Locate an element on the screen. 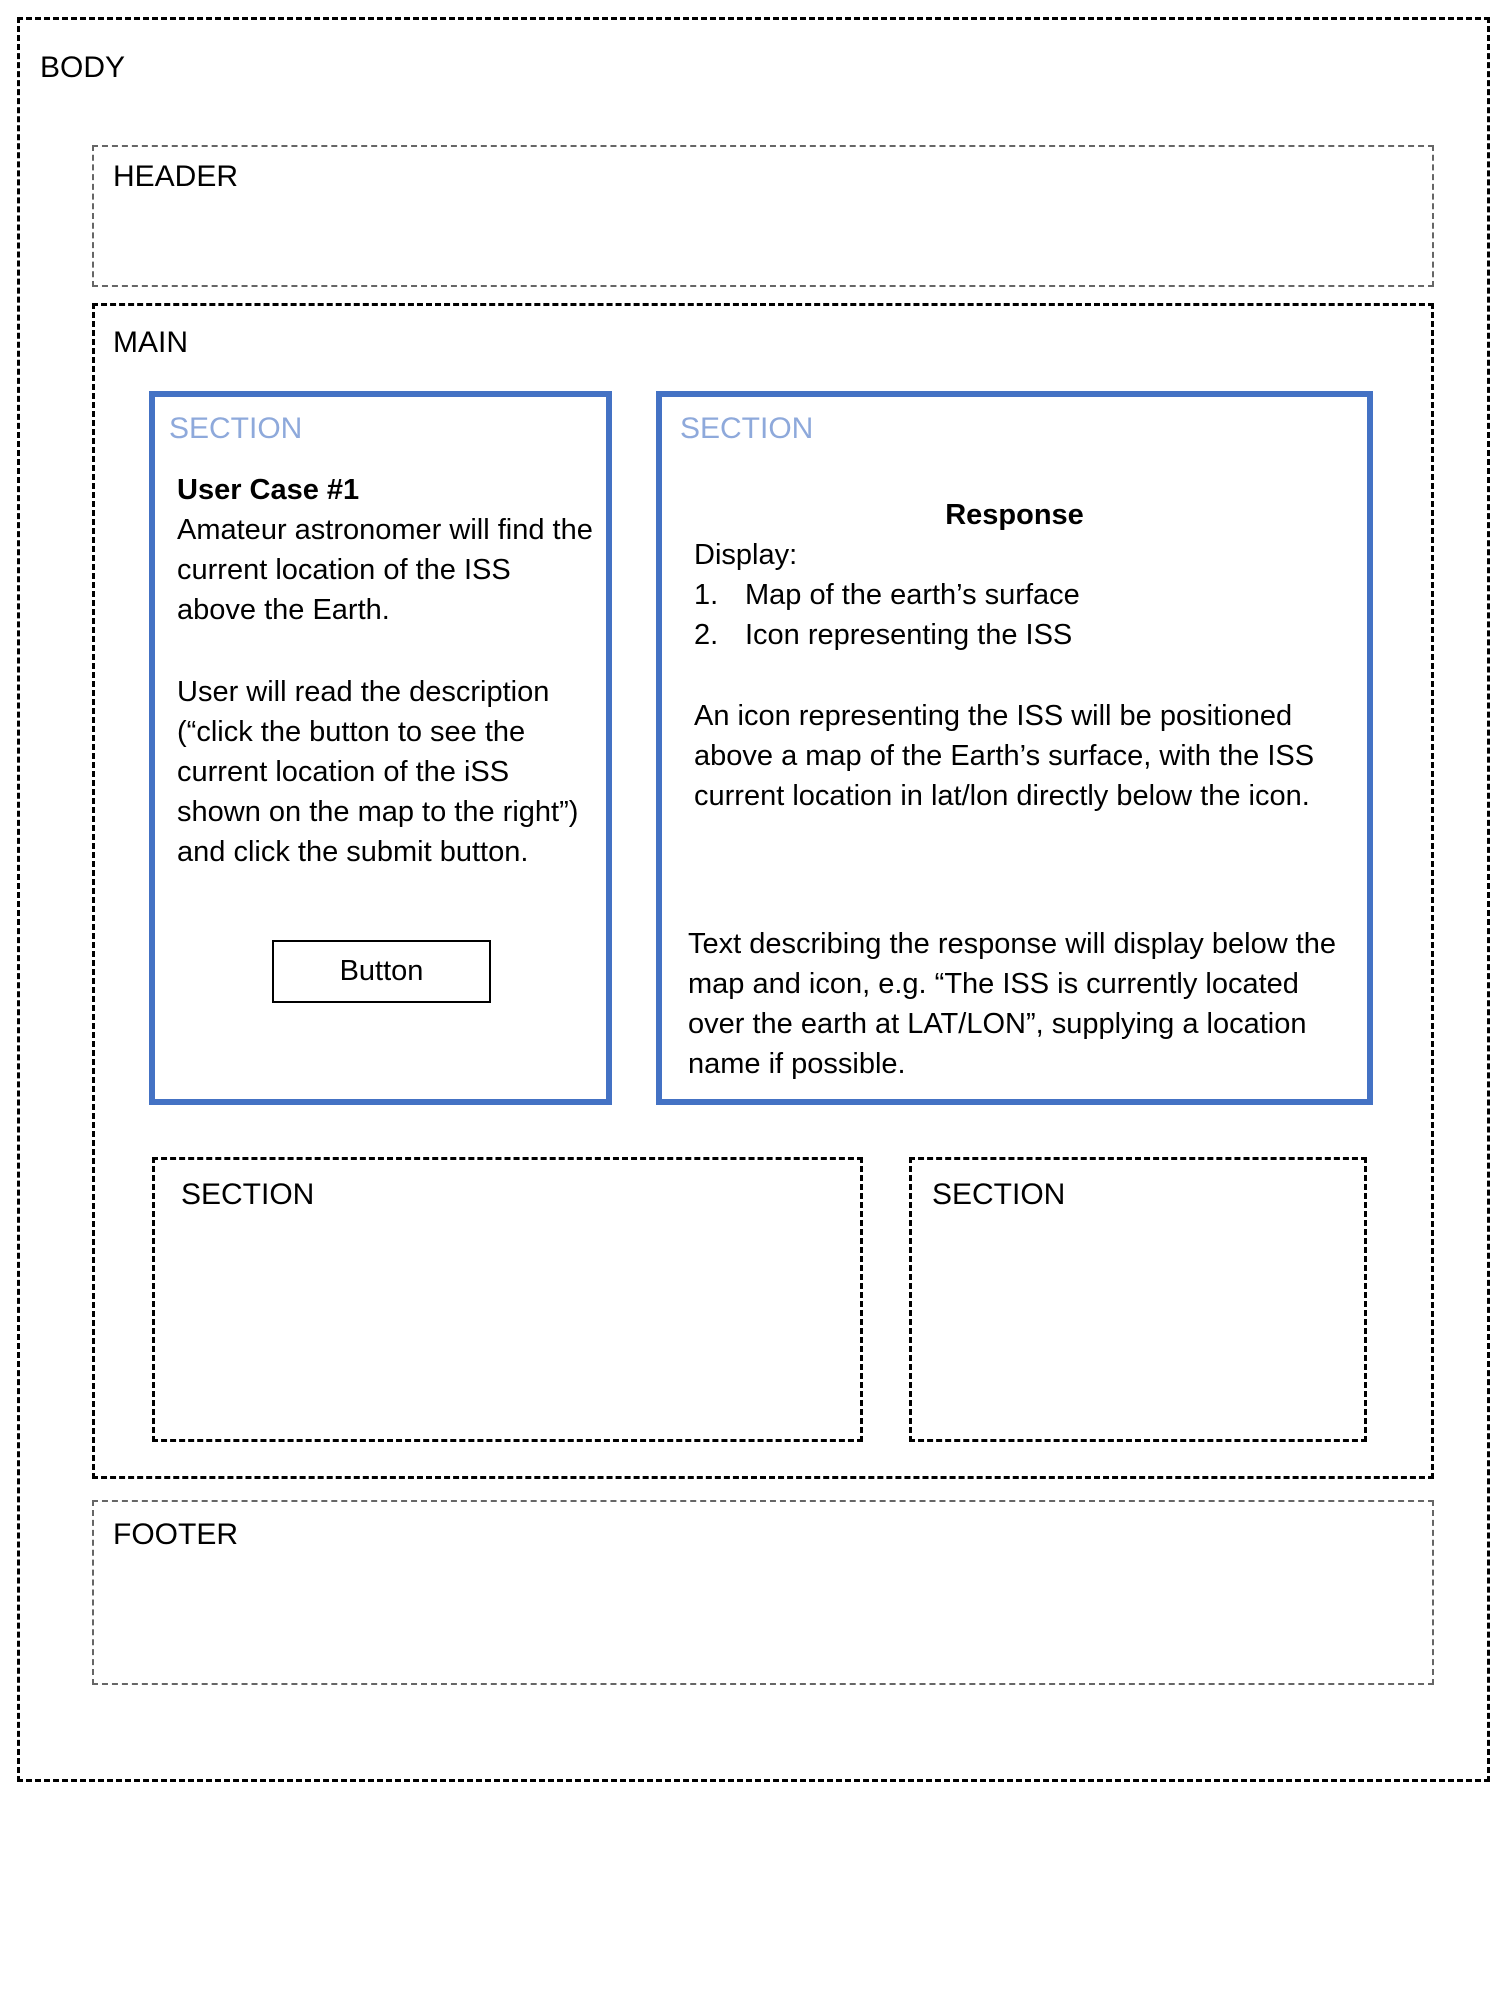 The height and width of the screenshot is (2000, 1500). list-item: 1. Map of the earth’s surface is located at coordinates (1014, 595).